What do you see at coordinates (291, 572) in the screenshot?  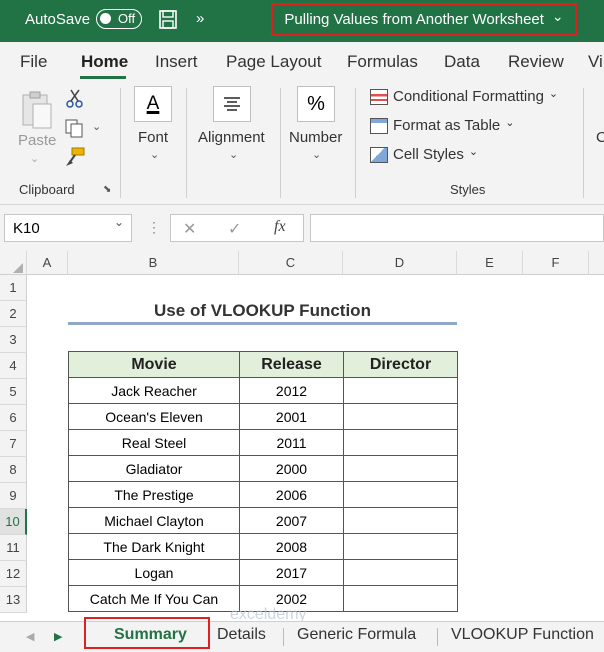 I see `release-cell: 2017` at bounding box center [291, 572].